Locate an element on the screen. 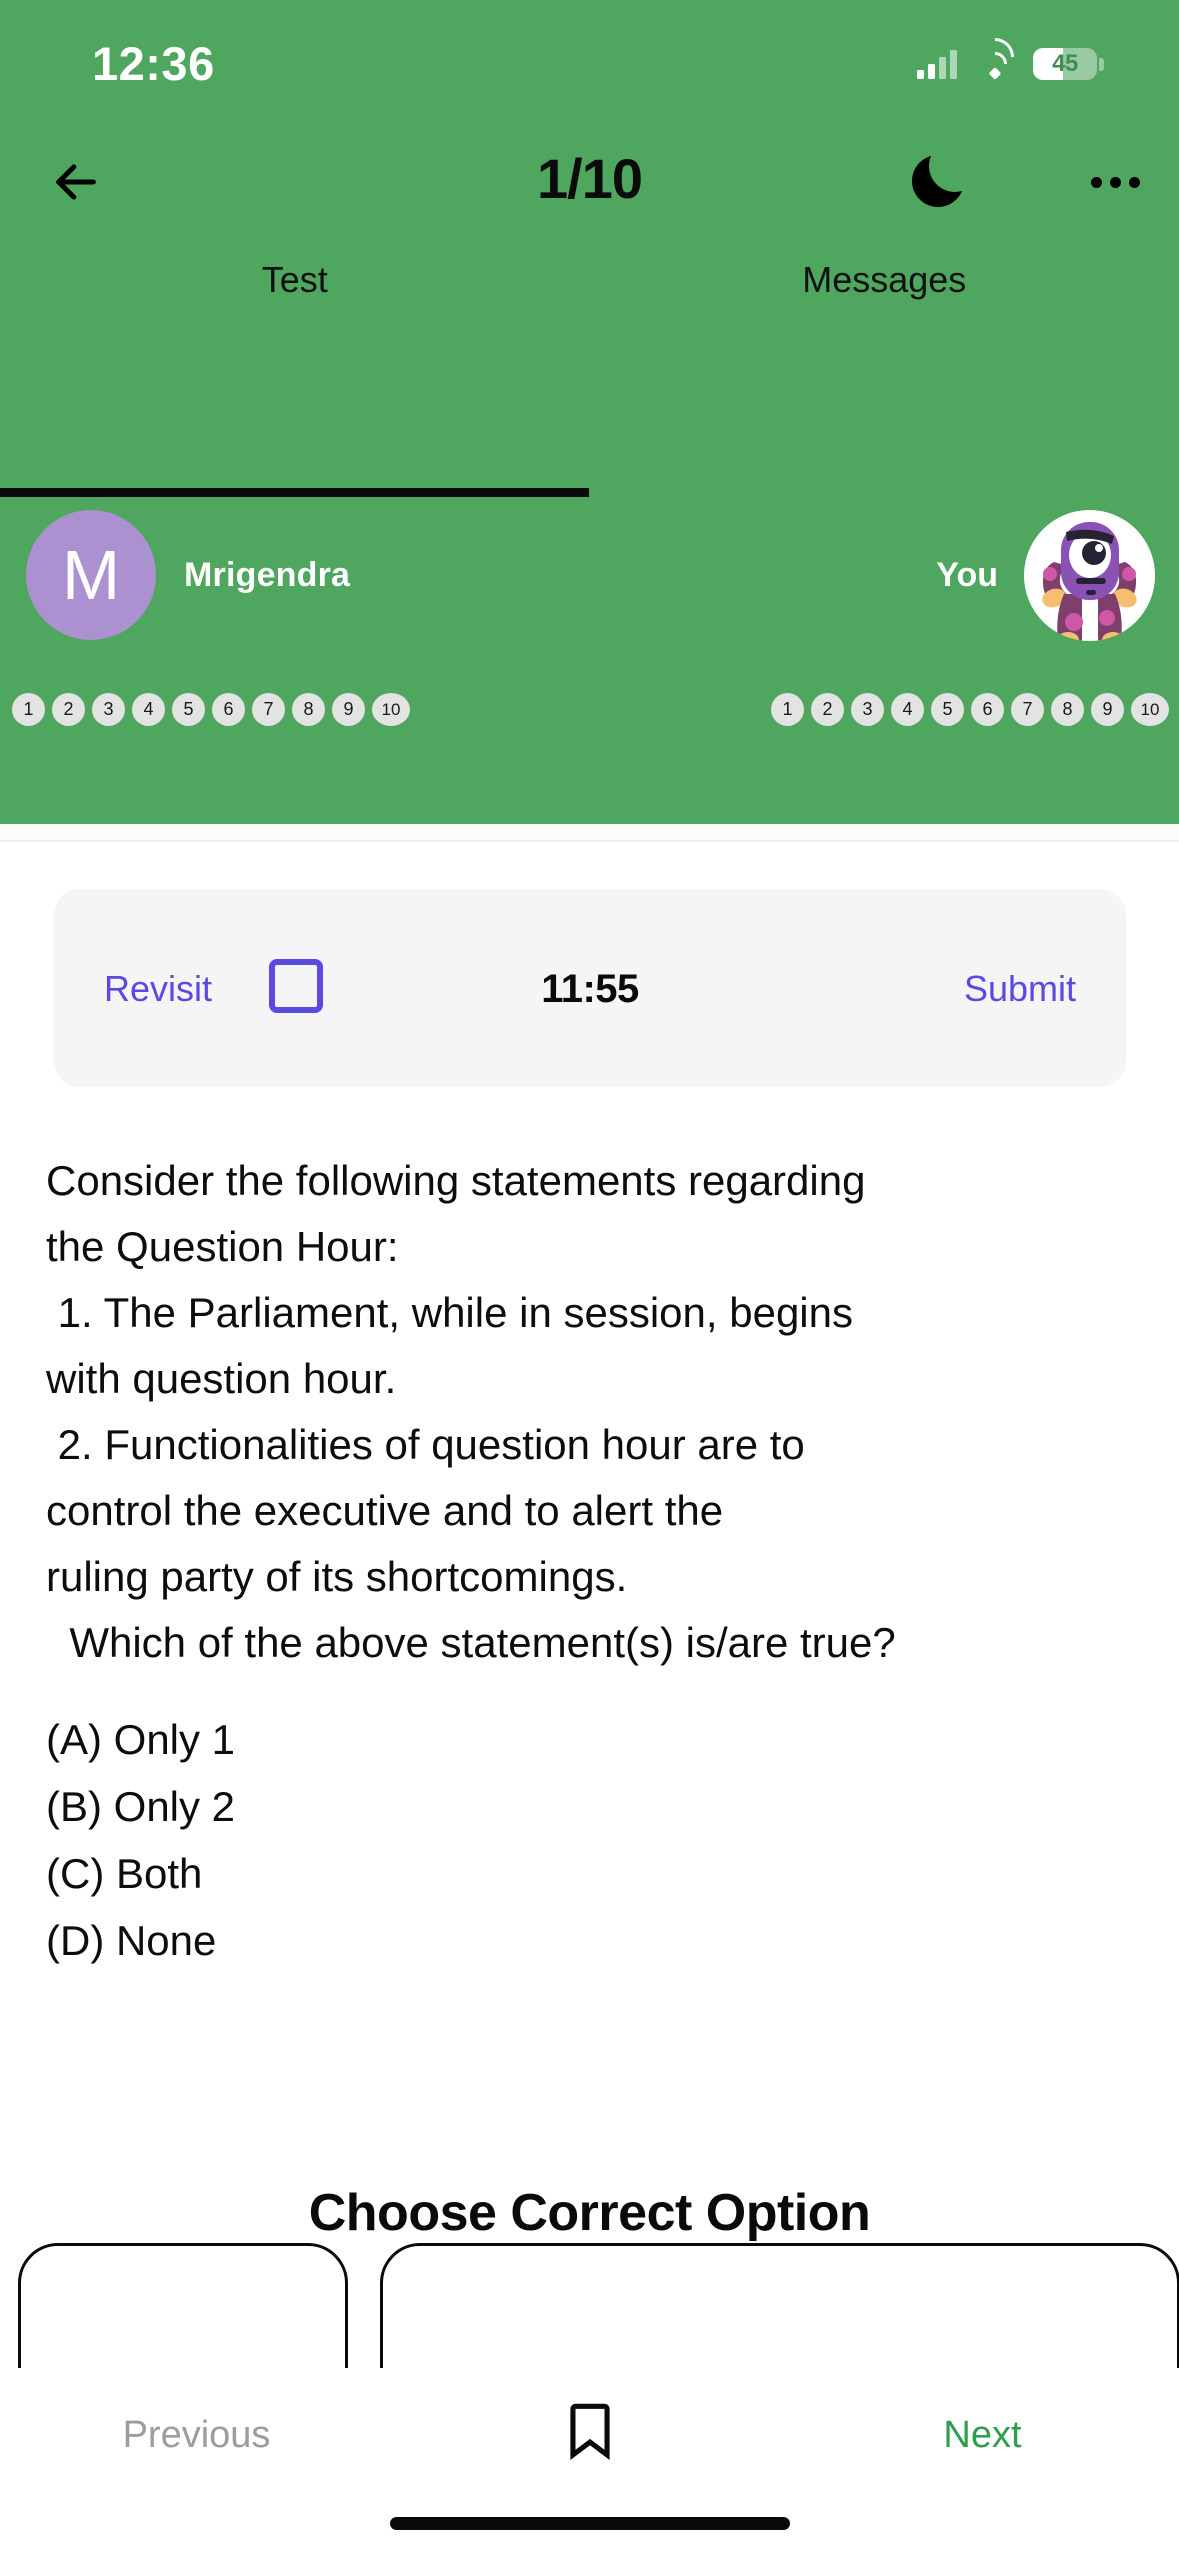  cellular-signal-icon is located at coordinates (937, 64).